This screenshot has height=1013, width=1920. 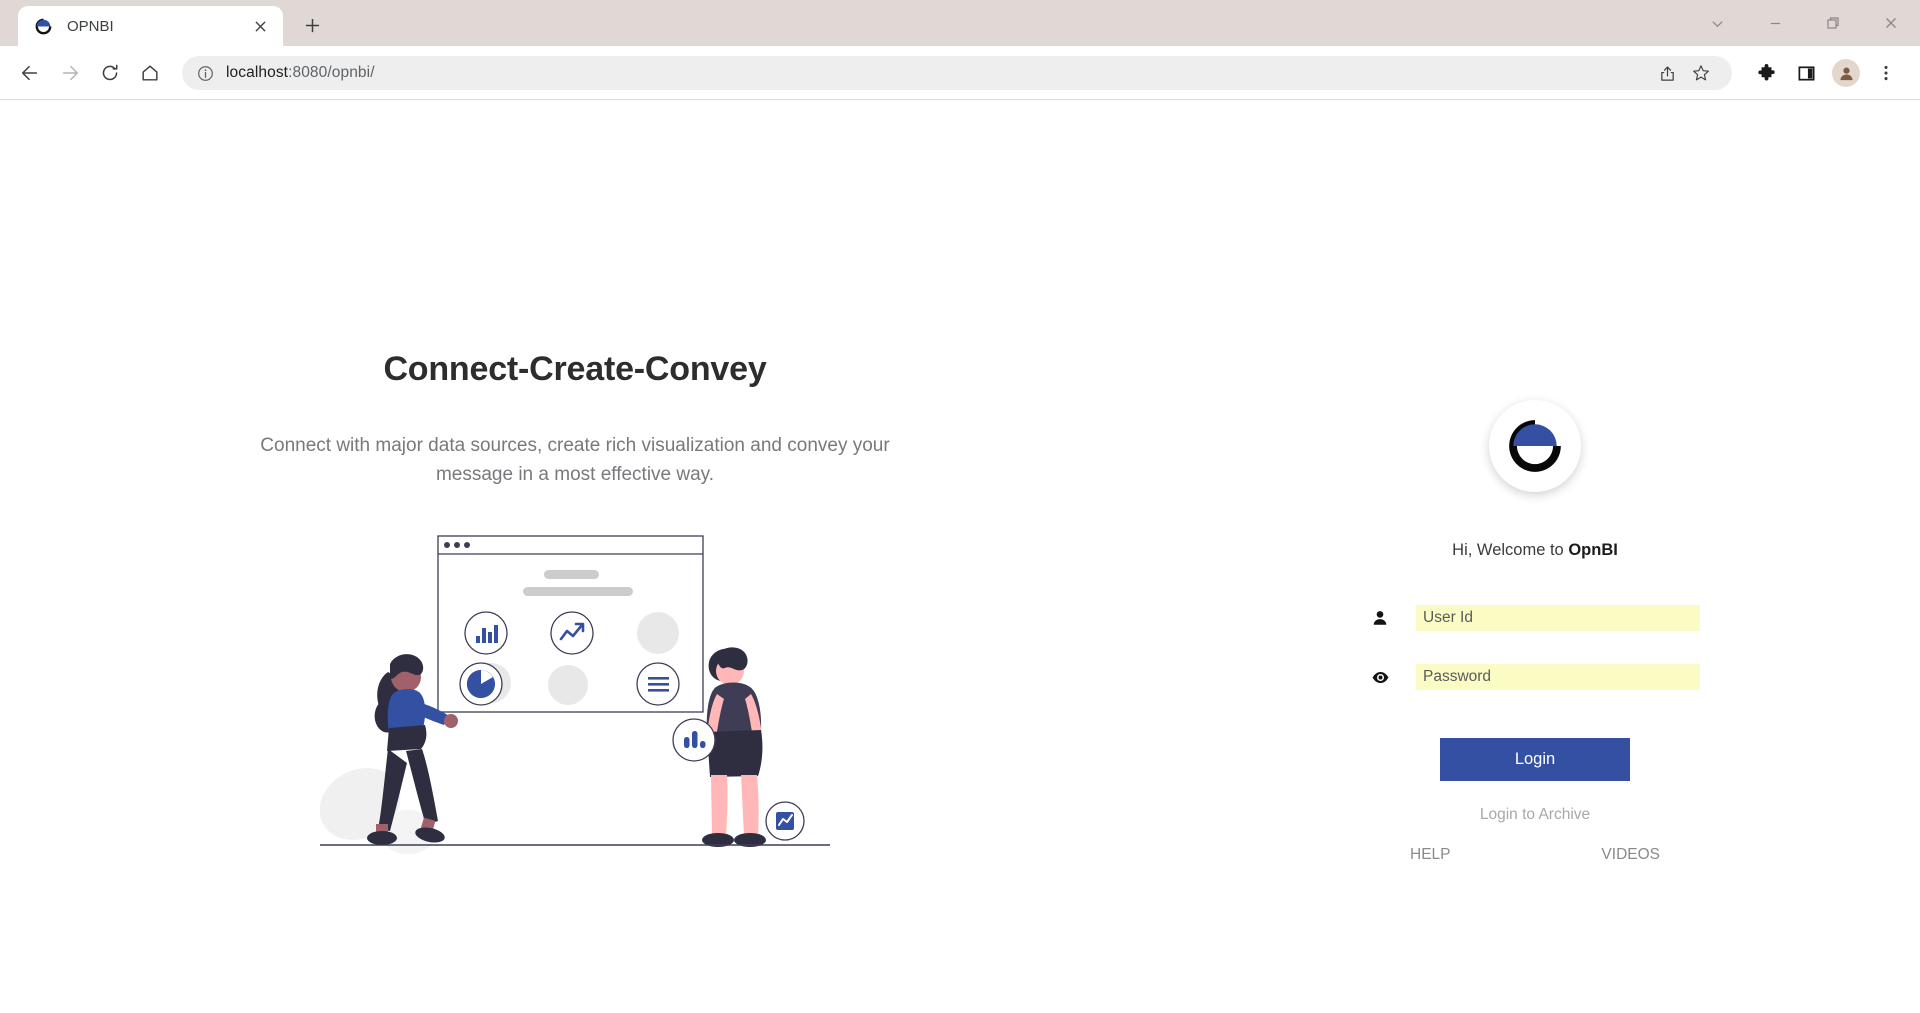 What do you see at coordinates (575, 369) in the screenshot?
I see `page-title: Connect-Create-Convey` at bounding box center [575, 369].